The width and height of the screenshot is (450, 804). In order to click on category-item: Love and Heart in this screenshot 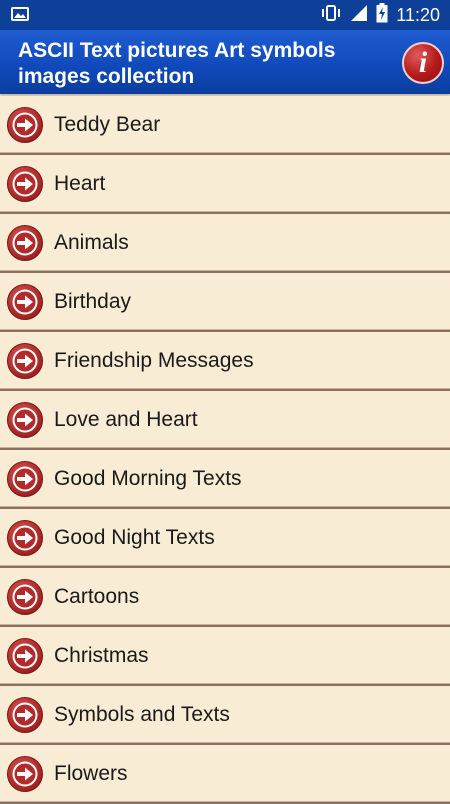, I will do `click(225, 420)`.